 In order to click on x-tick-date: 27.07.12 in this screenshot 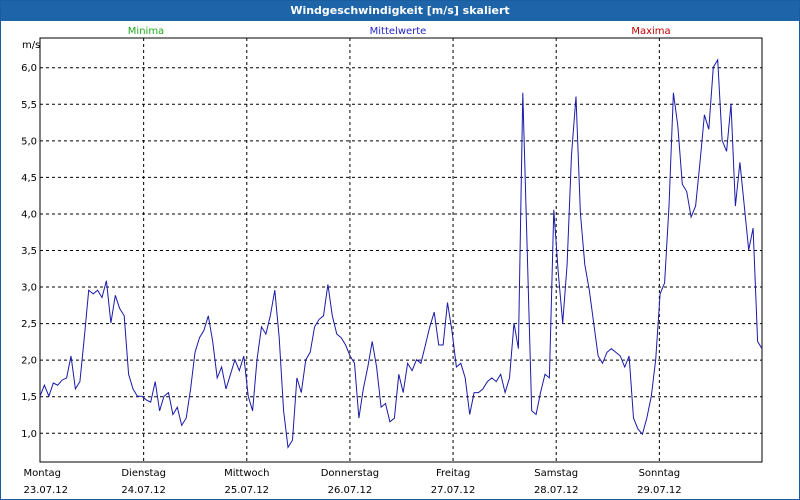, I will do `click(453, 490)`.